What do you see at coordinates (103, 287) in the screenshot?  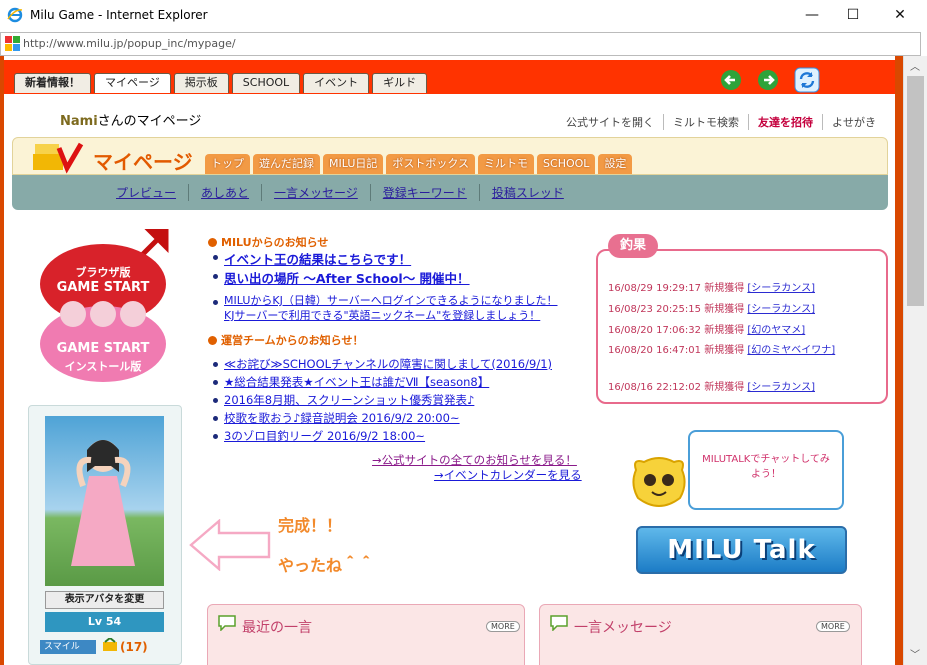 I see `start-browser-text: GAME START` at bounding box center [103, 287].